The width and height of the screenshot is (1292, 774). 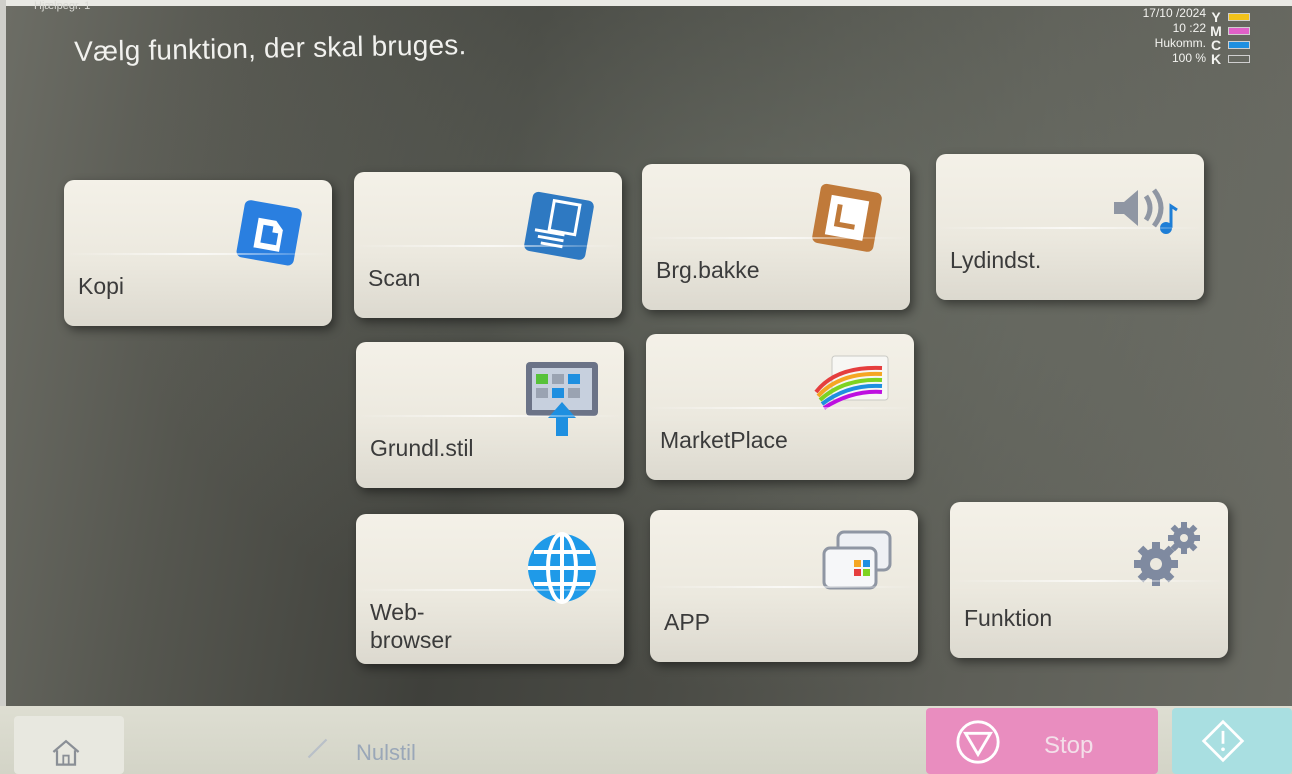 I want to click on tile-label: Lydindst., so click(x=996, y=260).